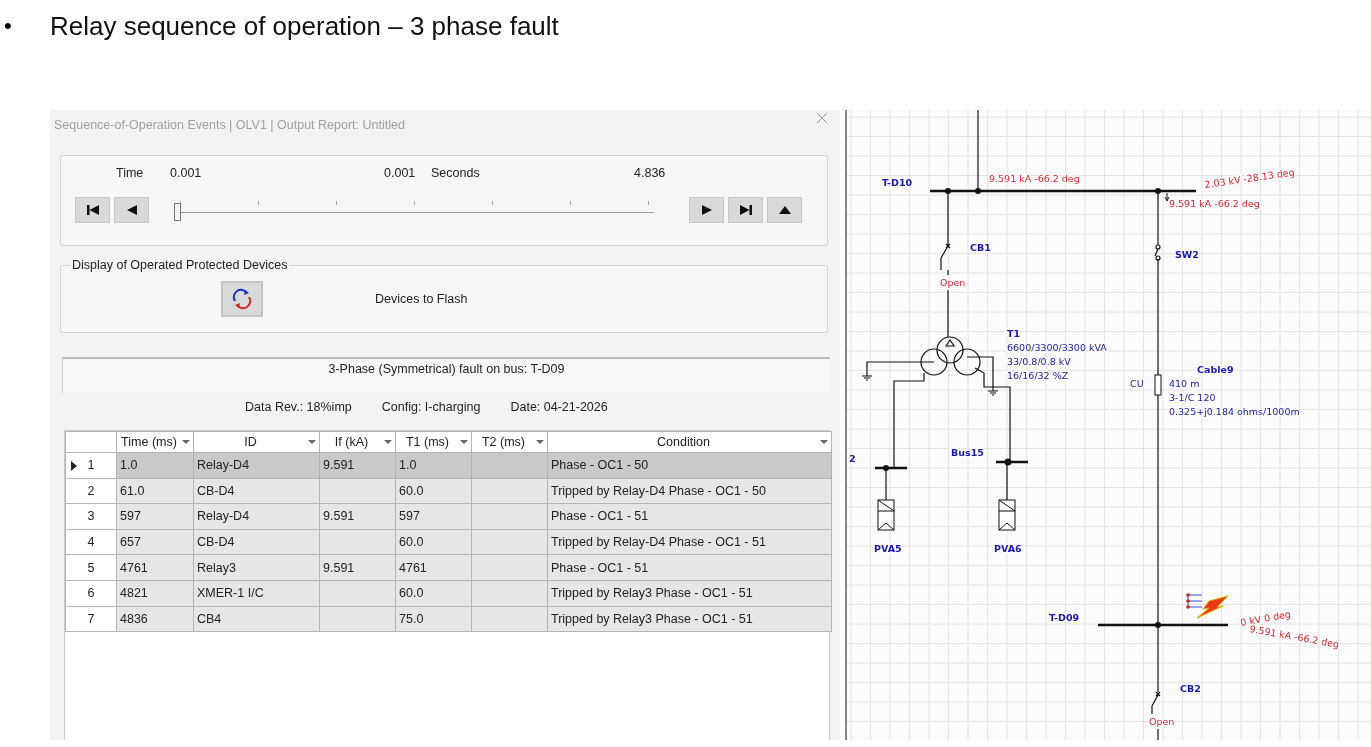 The height and width of the screenshot is (747, 1371). What do you see at coordinates (91, 490) in the screenshot?
I see `row-number: 2` at bounding box center [91, 490].